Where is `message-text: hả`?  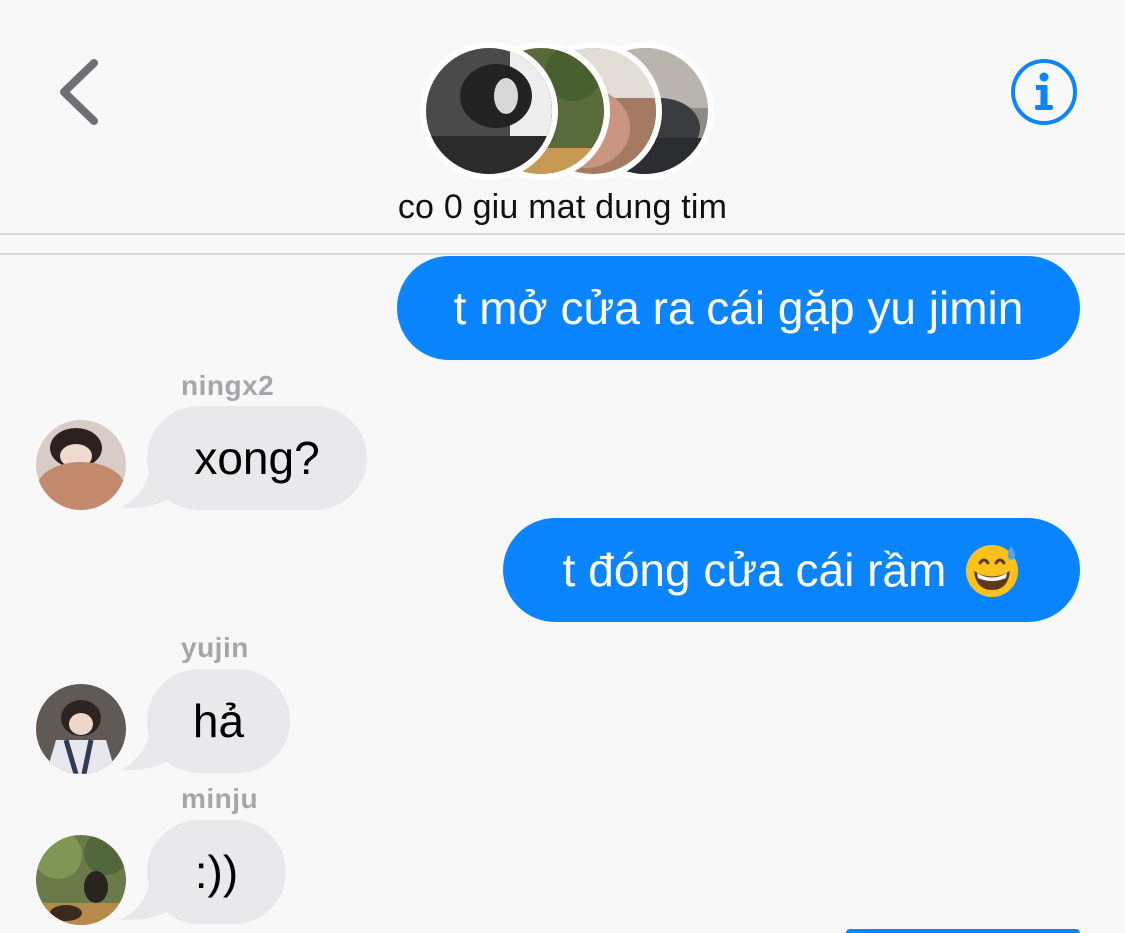
message-text: hả is located at coordinates (218, 721).